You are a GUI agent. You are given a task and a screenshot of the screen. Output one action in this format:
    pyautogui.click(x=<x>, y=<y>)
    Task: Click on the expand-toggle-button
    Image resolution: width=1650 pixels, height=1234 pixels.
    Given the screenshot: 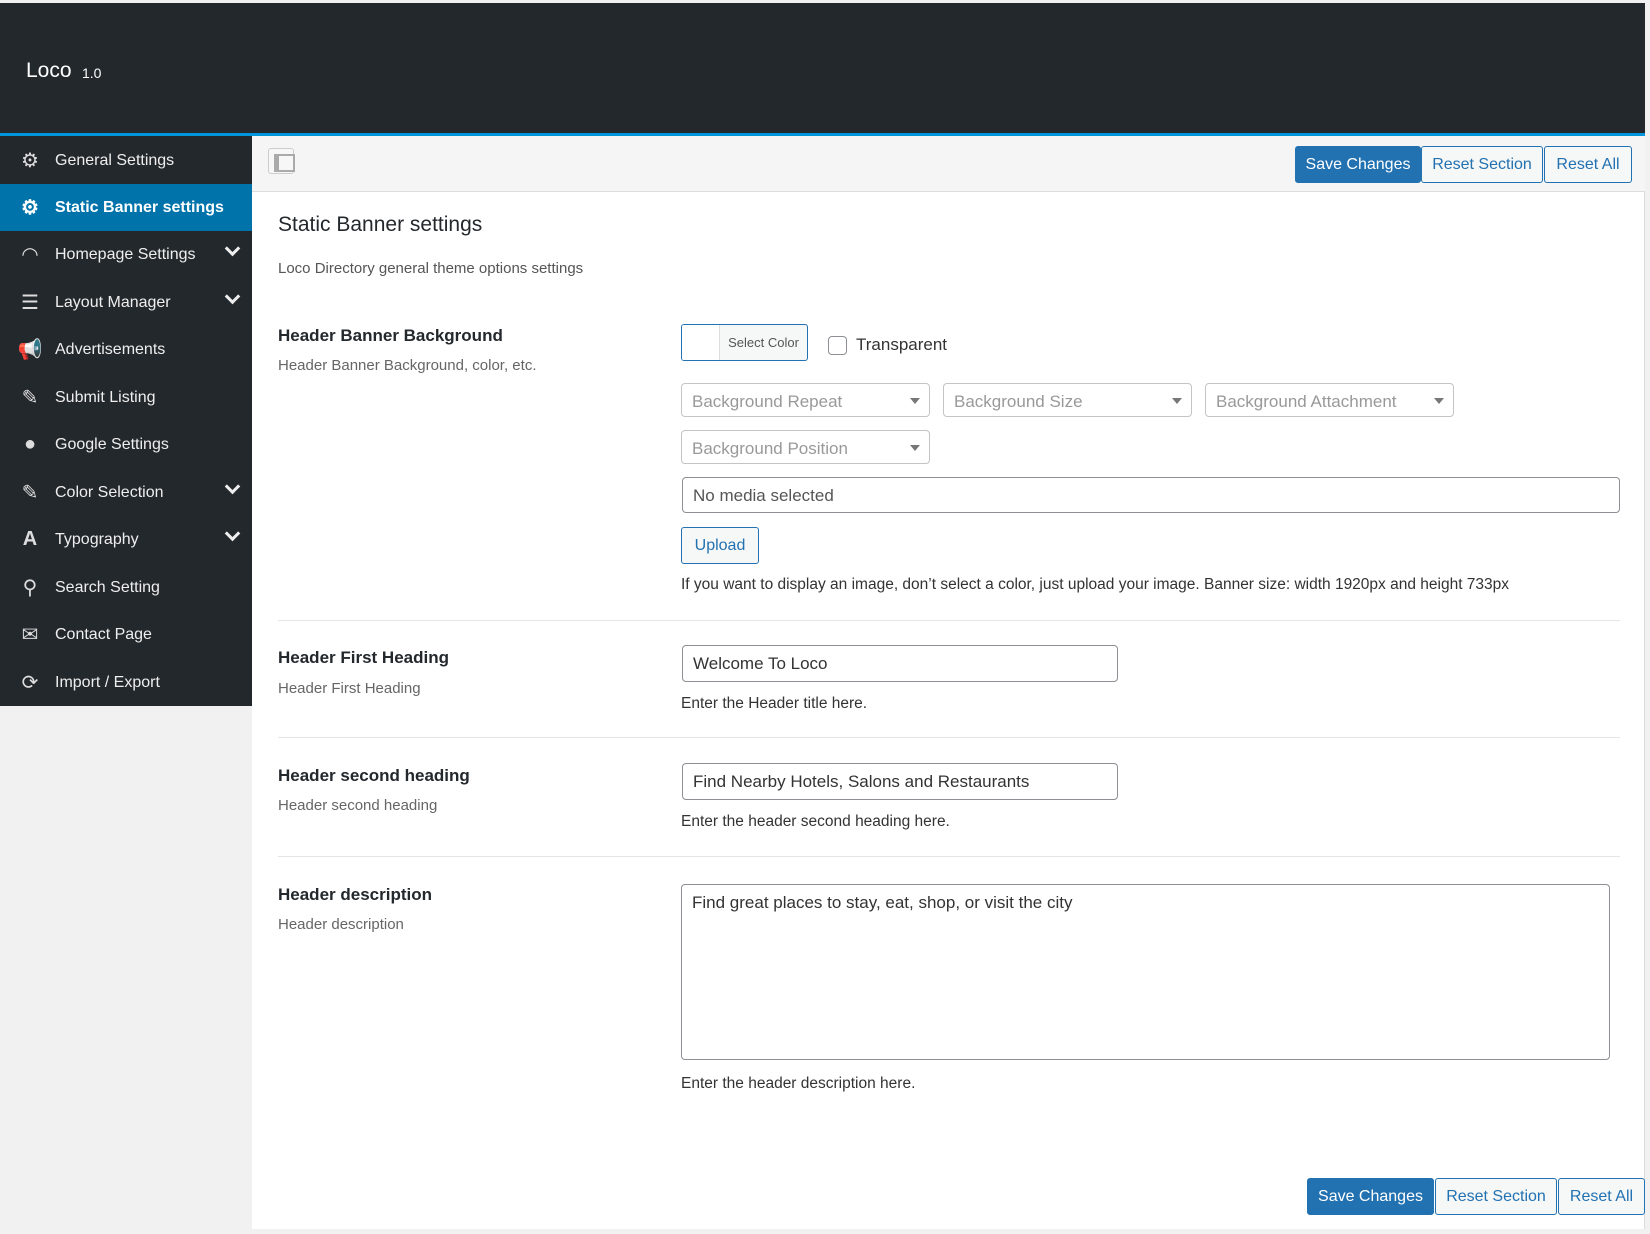 What is the action you would take?
    pyautogui.click(x=281, y=161)
    